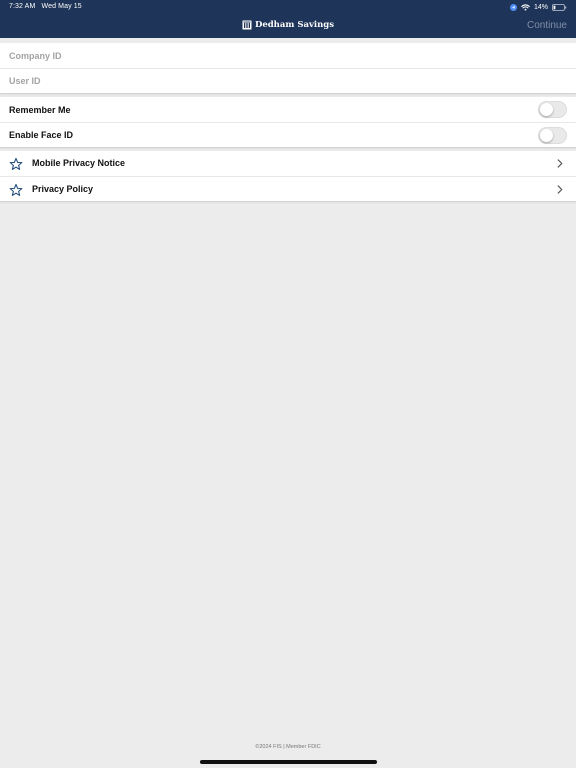 The width and height of the screenshot is (576, 768). What do you see at coordinates (288, 747) in the screenshot?
I see `footer-text: ©2024 FIS | Member FDIC` at bounding box center [288, 747].